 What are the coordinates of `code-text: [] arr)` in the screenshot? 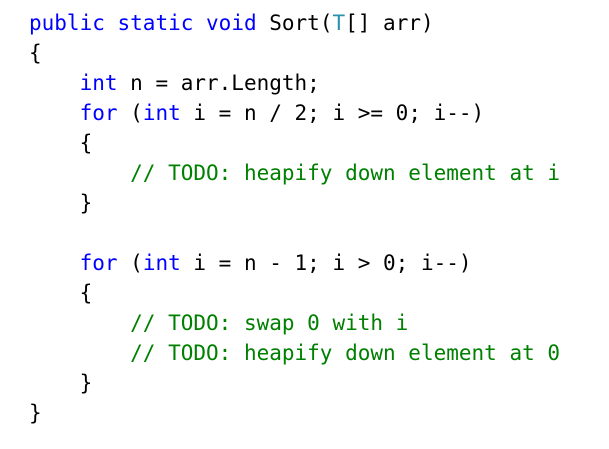 It's located at (389, 23).